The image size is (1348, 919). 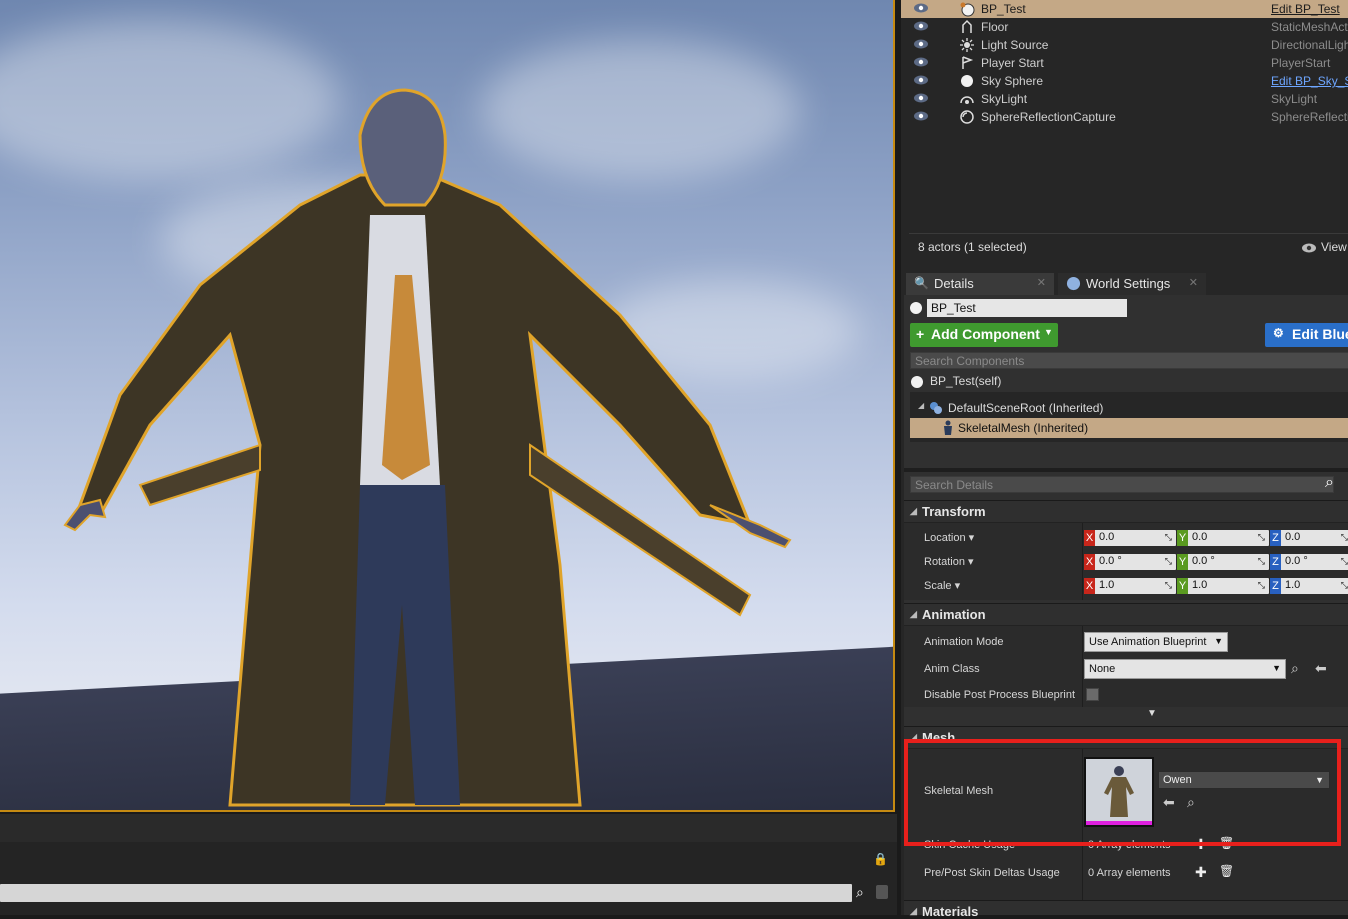 What do you see at coordinates (968, 62) in the screenshot?
I see `player-start-icon` at bounding box center [968, 62].